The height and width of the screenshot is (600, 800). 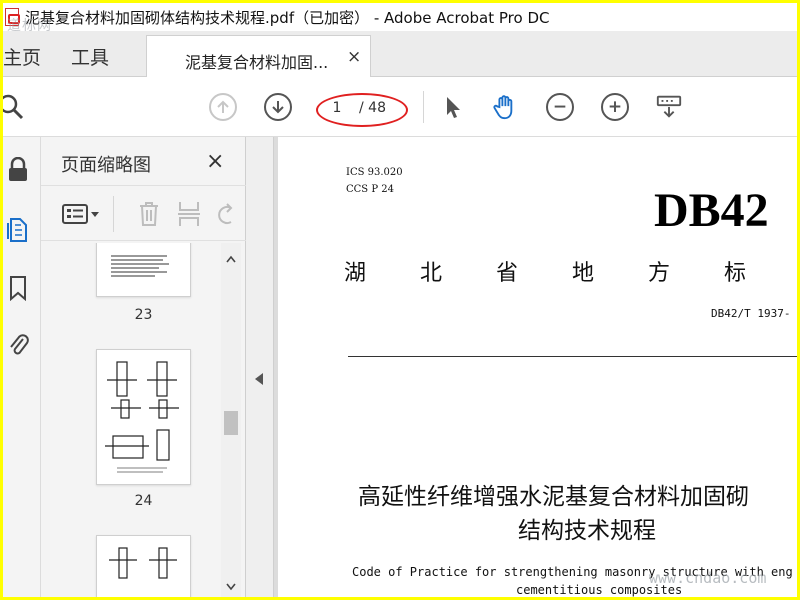 I want to click on ics-code: ICS 93.020, so click(x=374, y=172).